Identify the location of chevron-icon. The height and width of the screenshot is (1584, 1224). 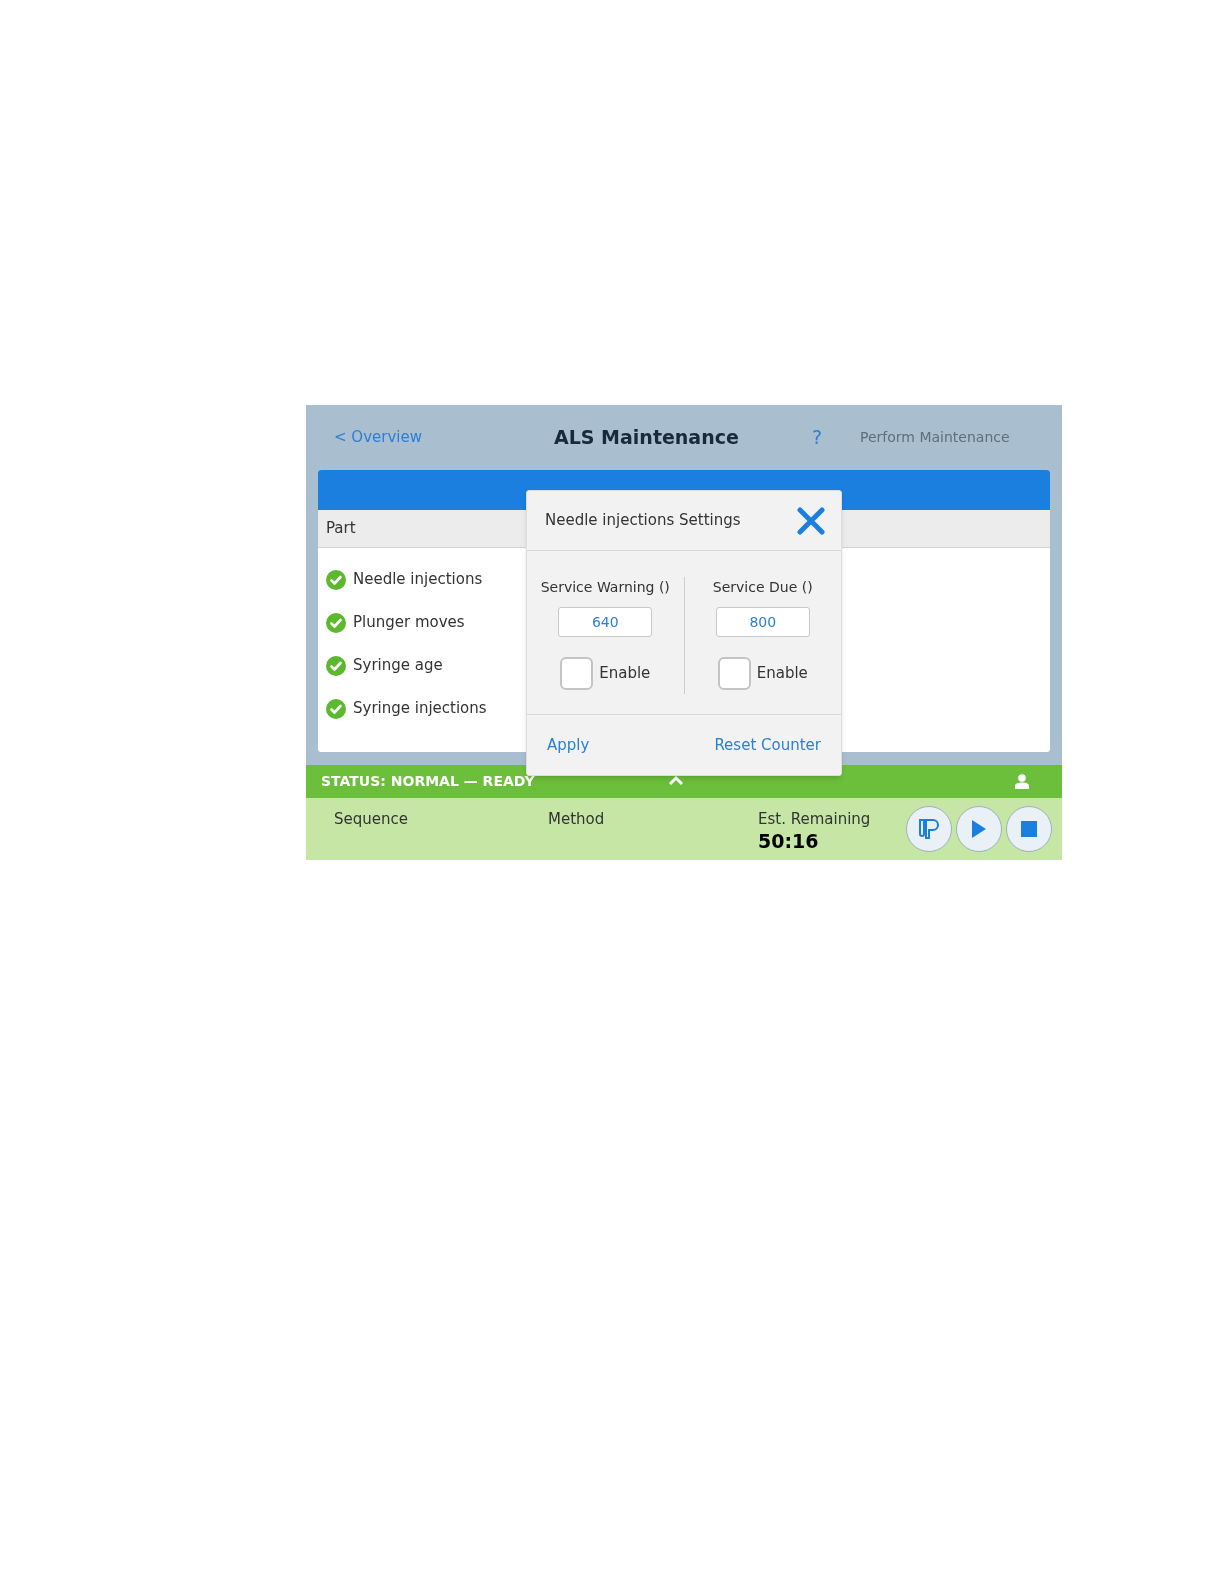
(676, 781).